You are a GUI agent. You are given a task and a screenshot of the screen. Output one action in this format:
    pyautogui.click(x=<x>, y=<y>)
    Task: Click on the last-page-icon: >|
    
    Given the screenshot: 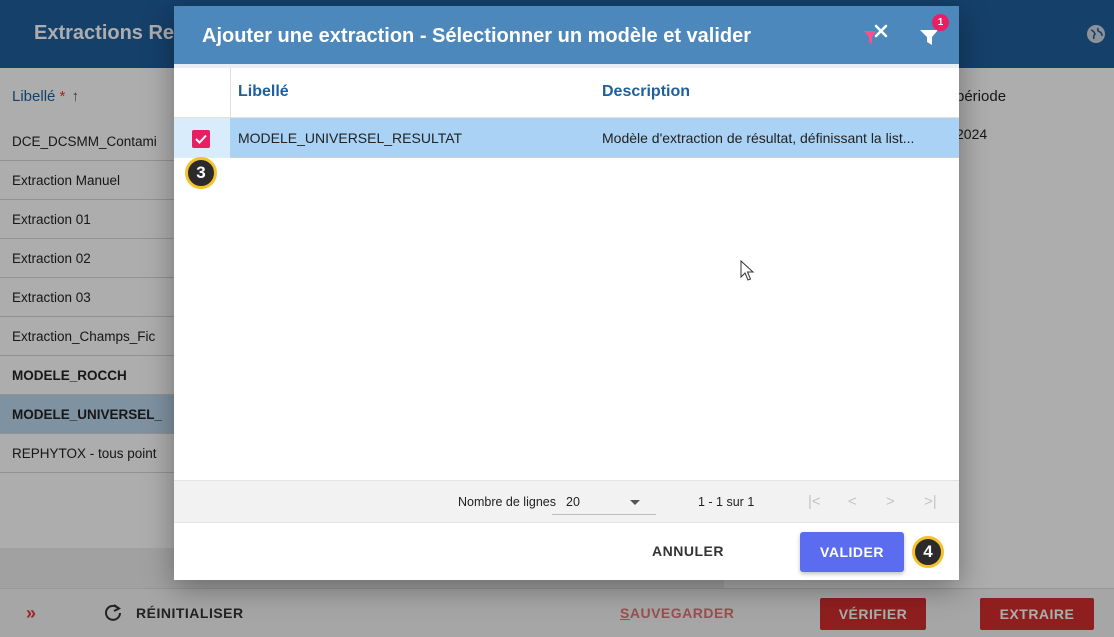 What is the action you would take?
    pyautogui.click(x=930, y=501)
    